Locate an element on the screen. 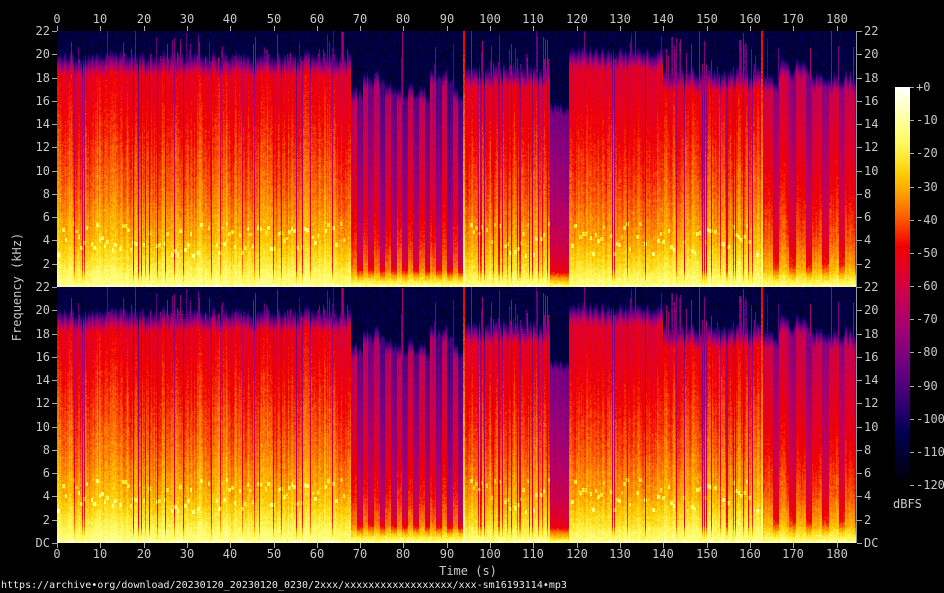 This screenshot has height=593, width=944. y-tick-label-left: 12 is located at coordinates (42, 147).